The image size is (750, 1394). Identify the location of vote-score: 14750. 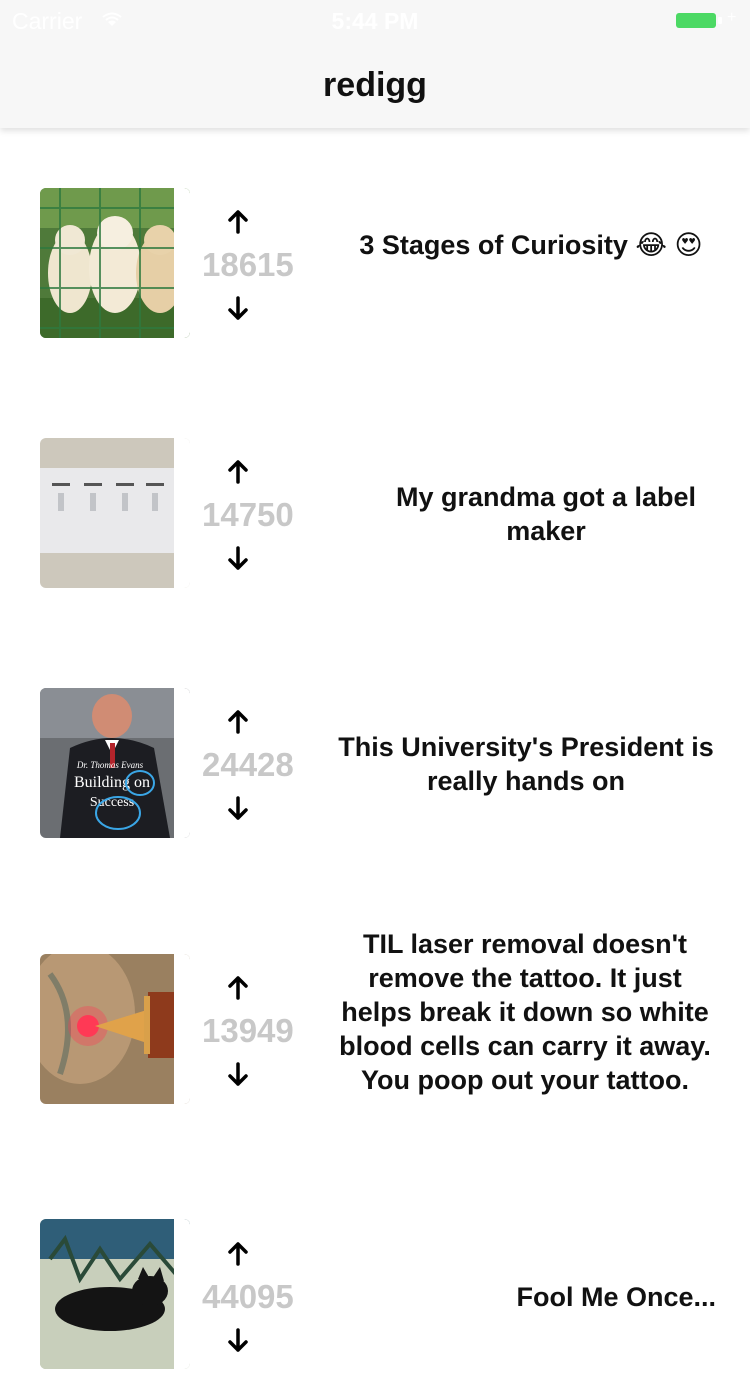
(248, 514).